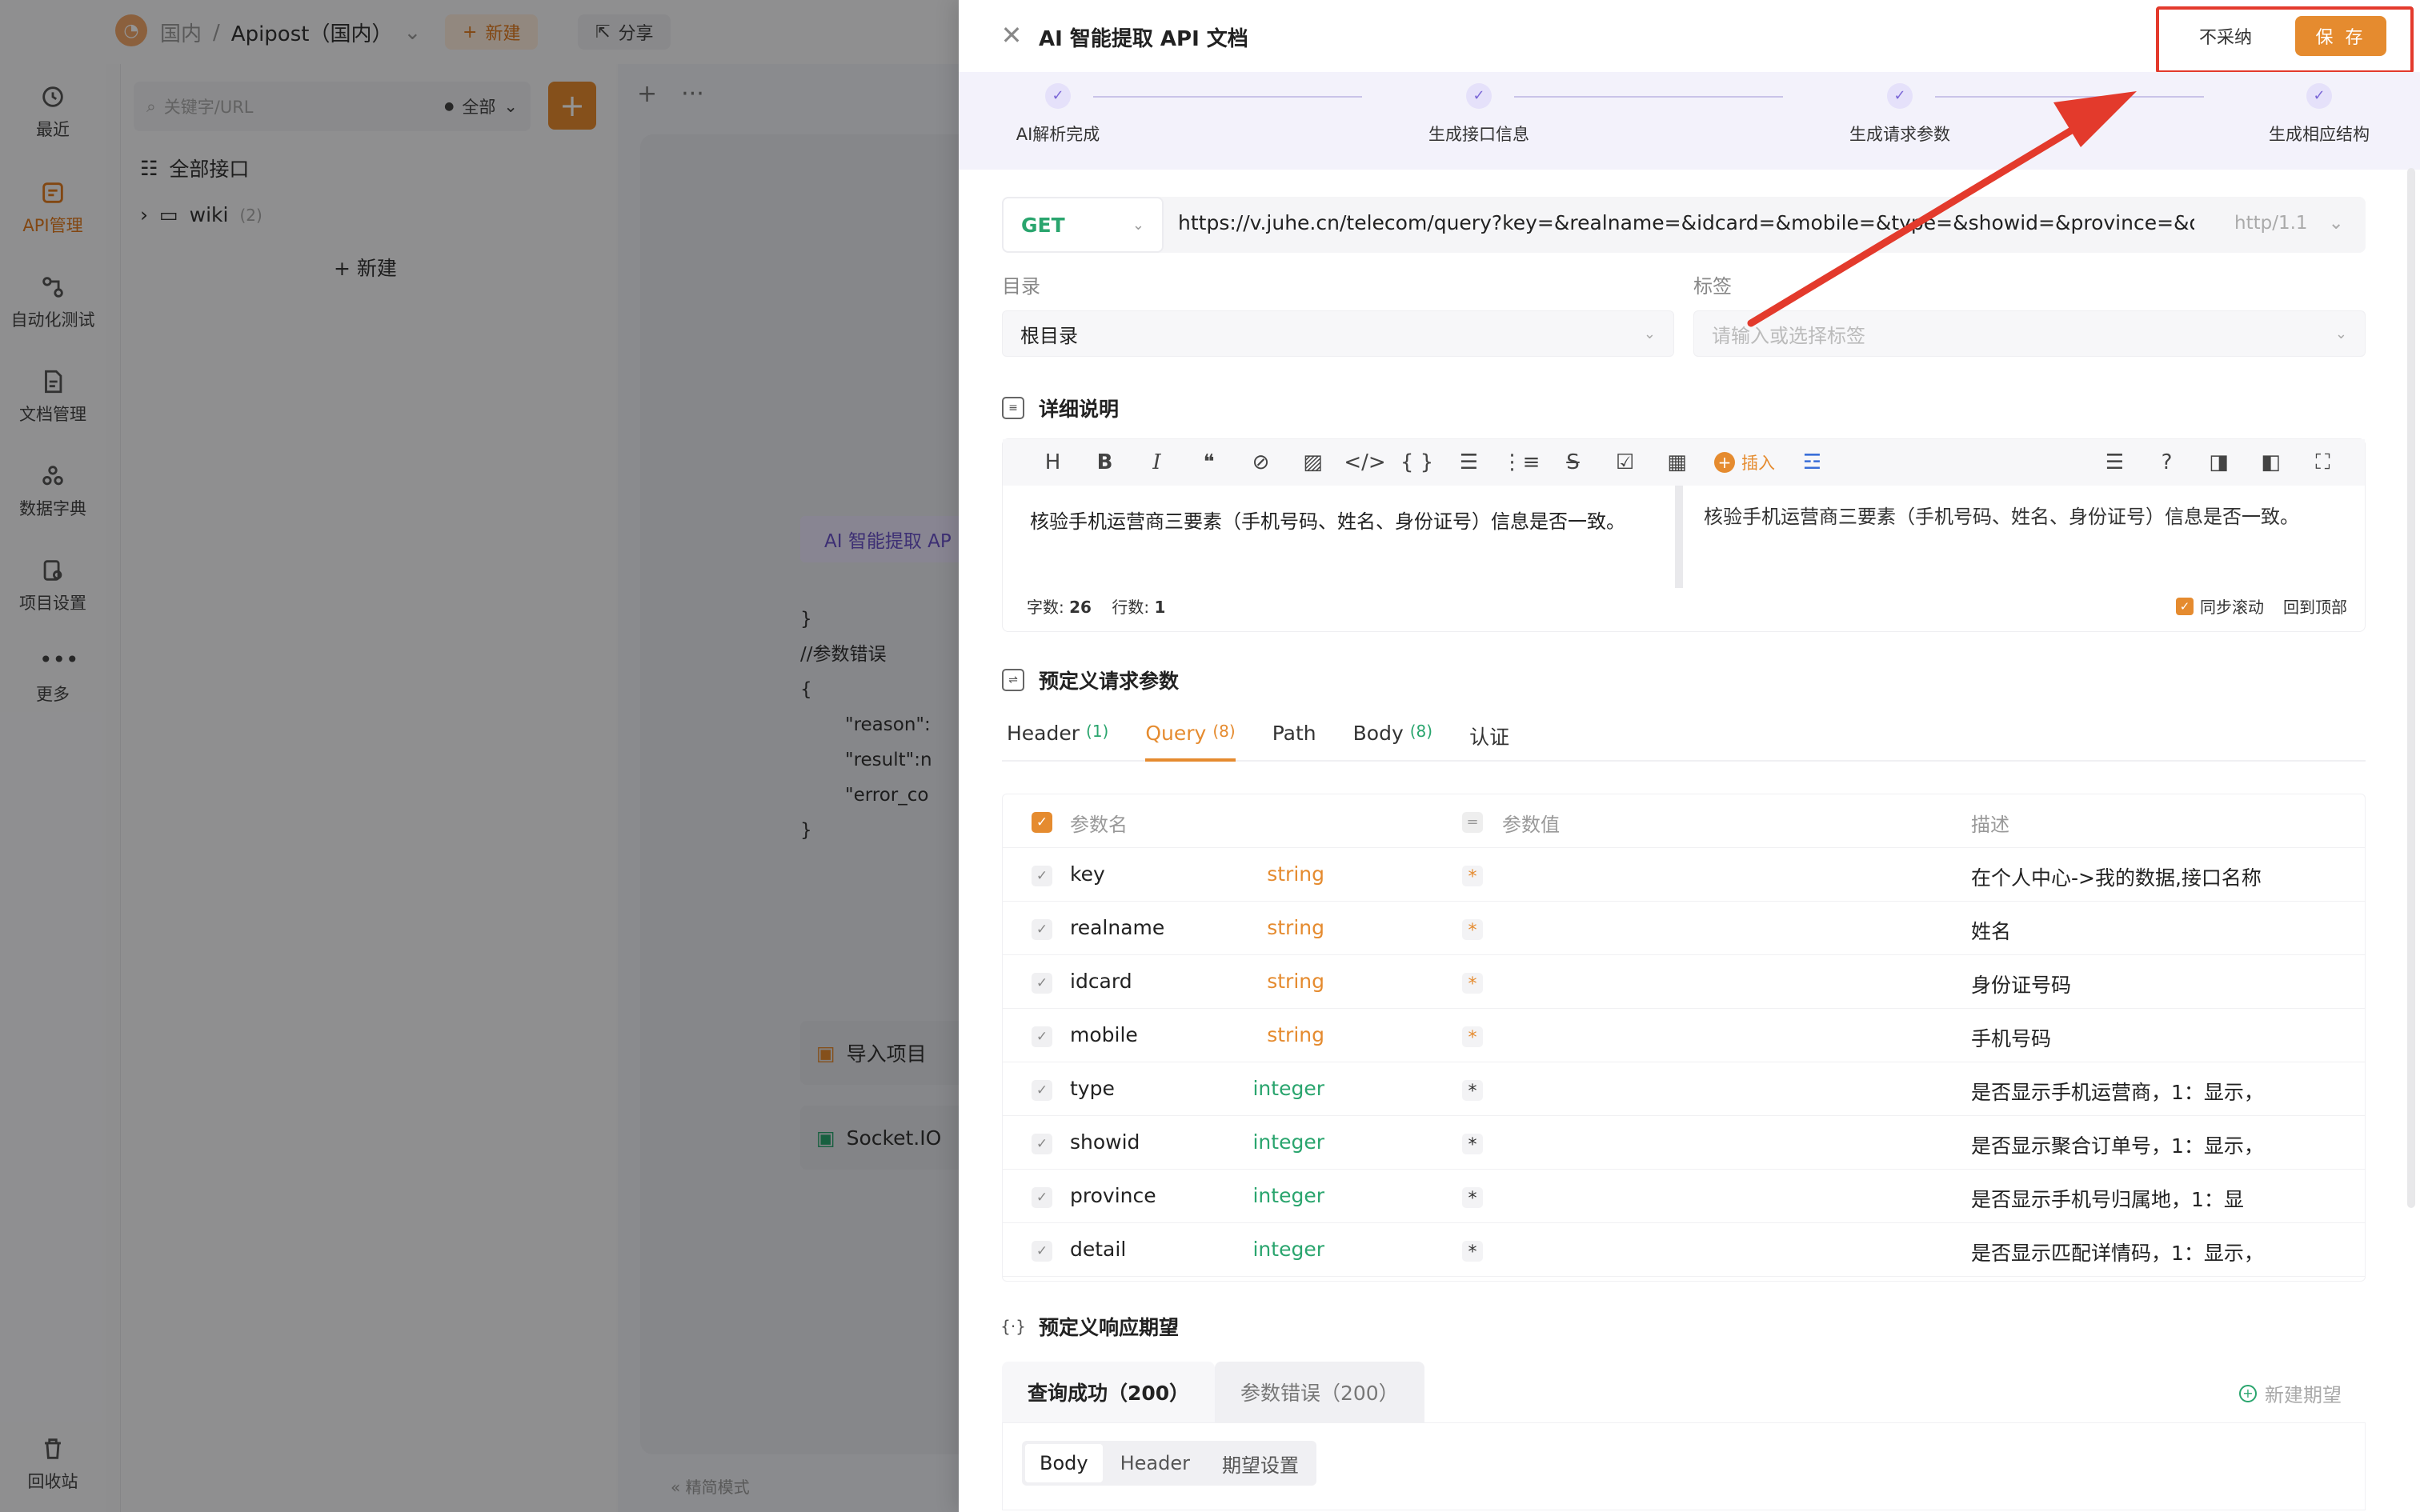  What do you see at coordinates (1087, 874) in the screenshot?
I see `param-name: key` at bounding box center [1087, 874].